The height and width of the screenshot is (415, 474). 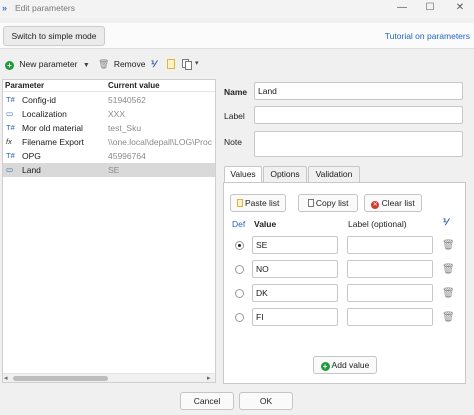 I want to click on parameter-name: Mor old material, so click(x=52, y=128).